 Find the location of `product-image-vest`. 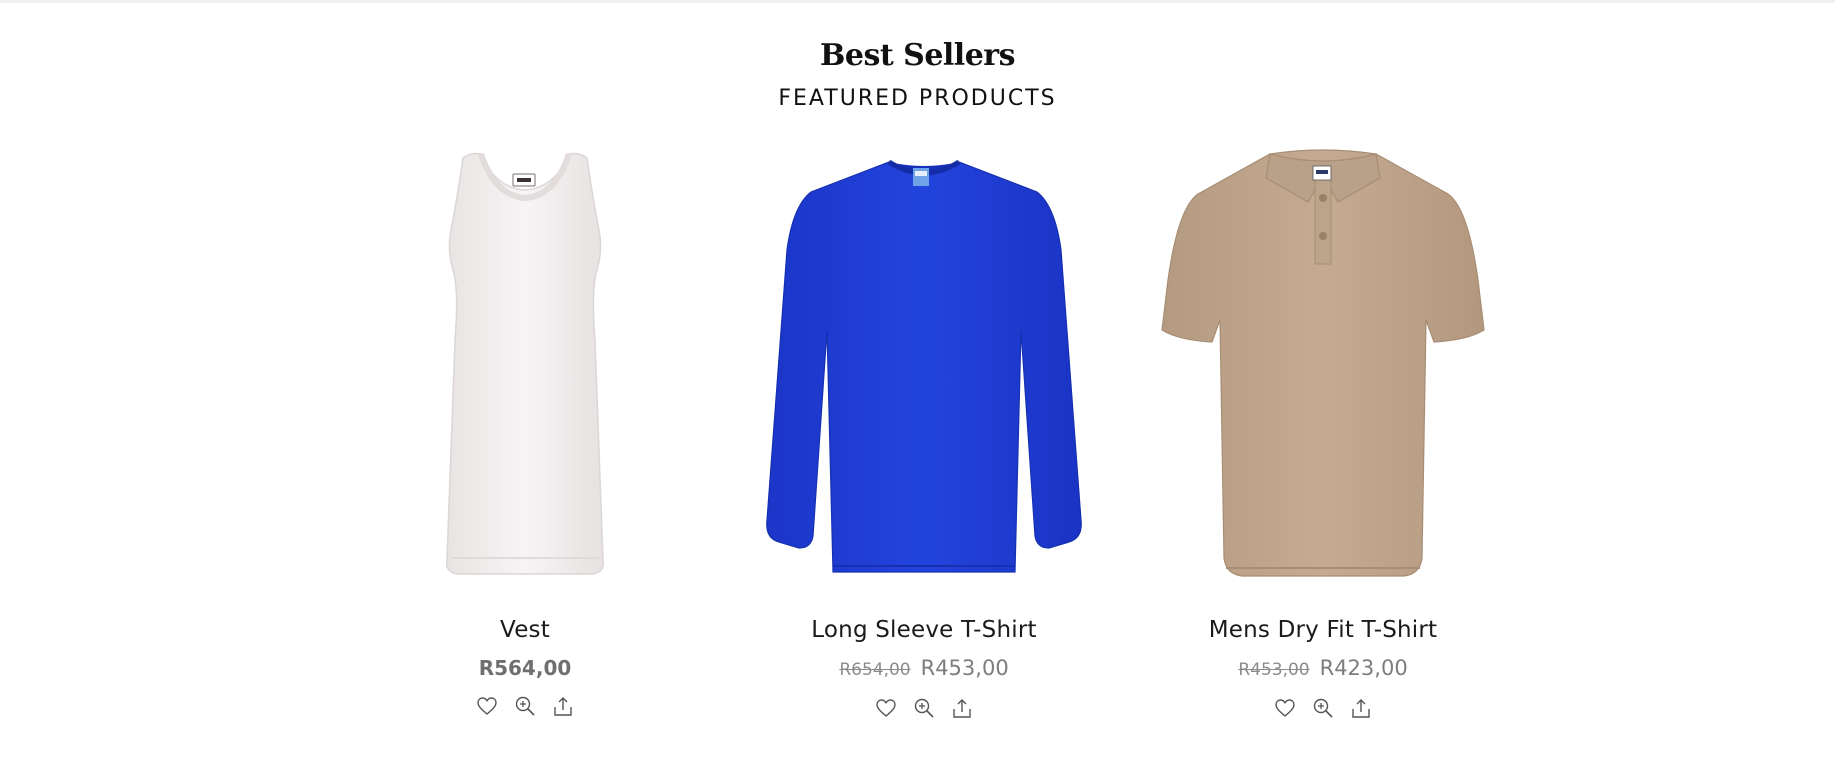

product-image-vest is located at coordinates (525, 365).